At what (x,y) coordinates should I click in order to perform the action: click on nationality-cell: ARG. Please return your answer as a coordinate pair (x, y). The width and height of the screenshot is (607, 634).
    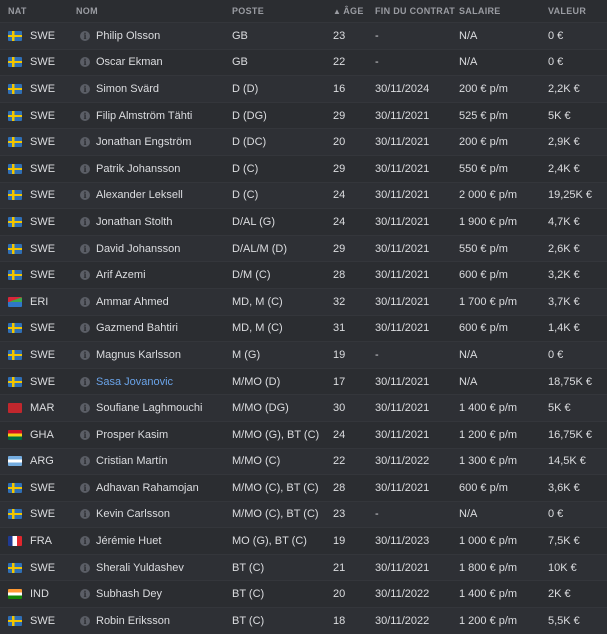
    Looking at the image, I should click on (38, 461).